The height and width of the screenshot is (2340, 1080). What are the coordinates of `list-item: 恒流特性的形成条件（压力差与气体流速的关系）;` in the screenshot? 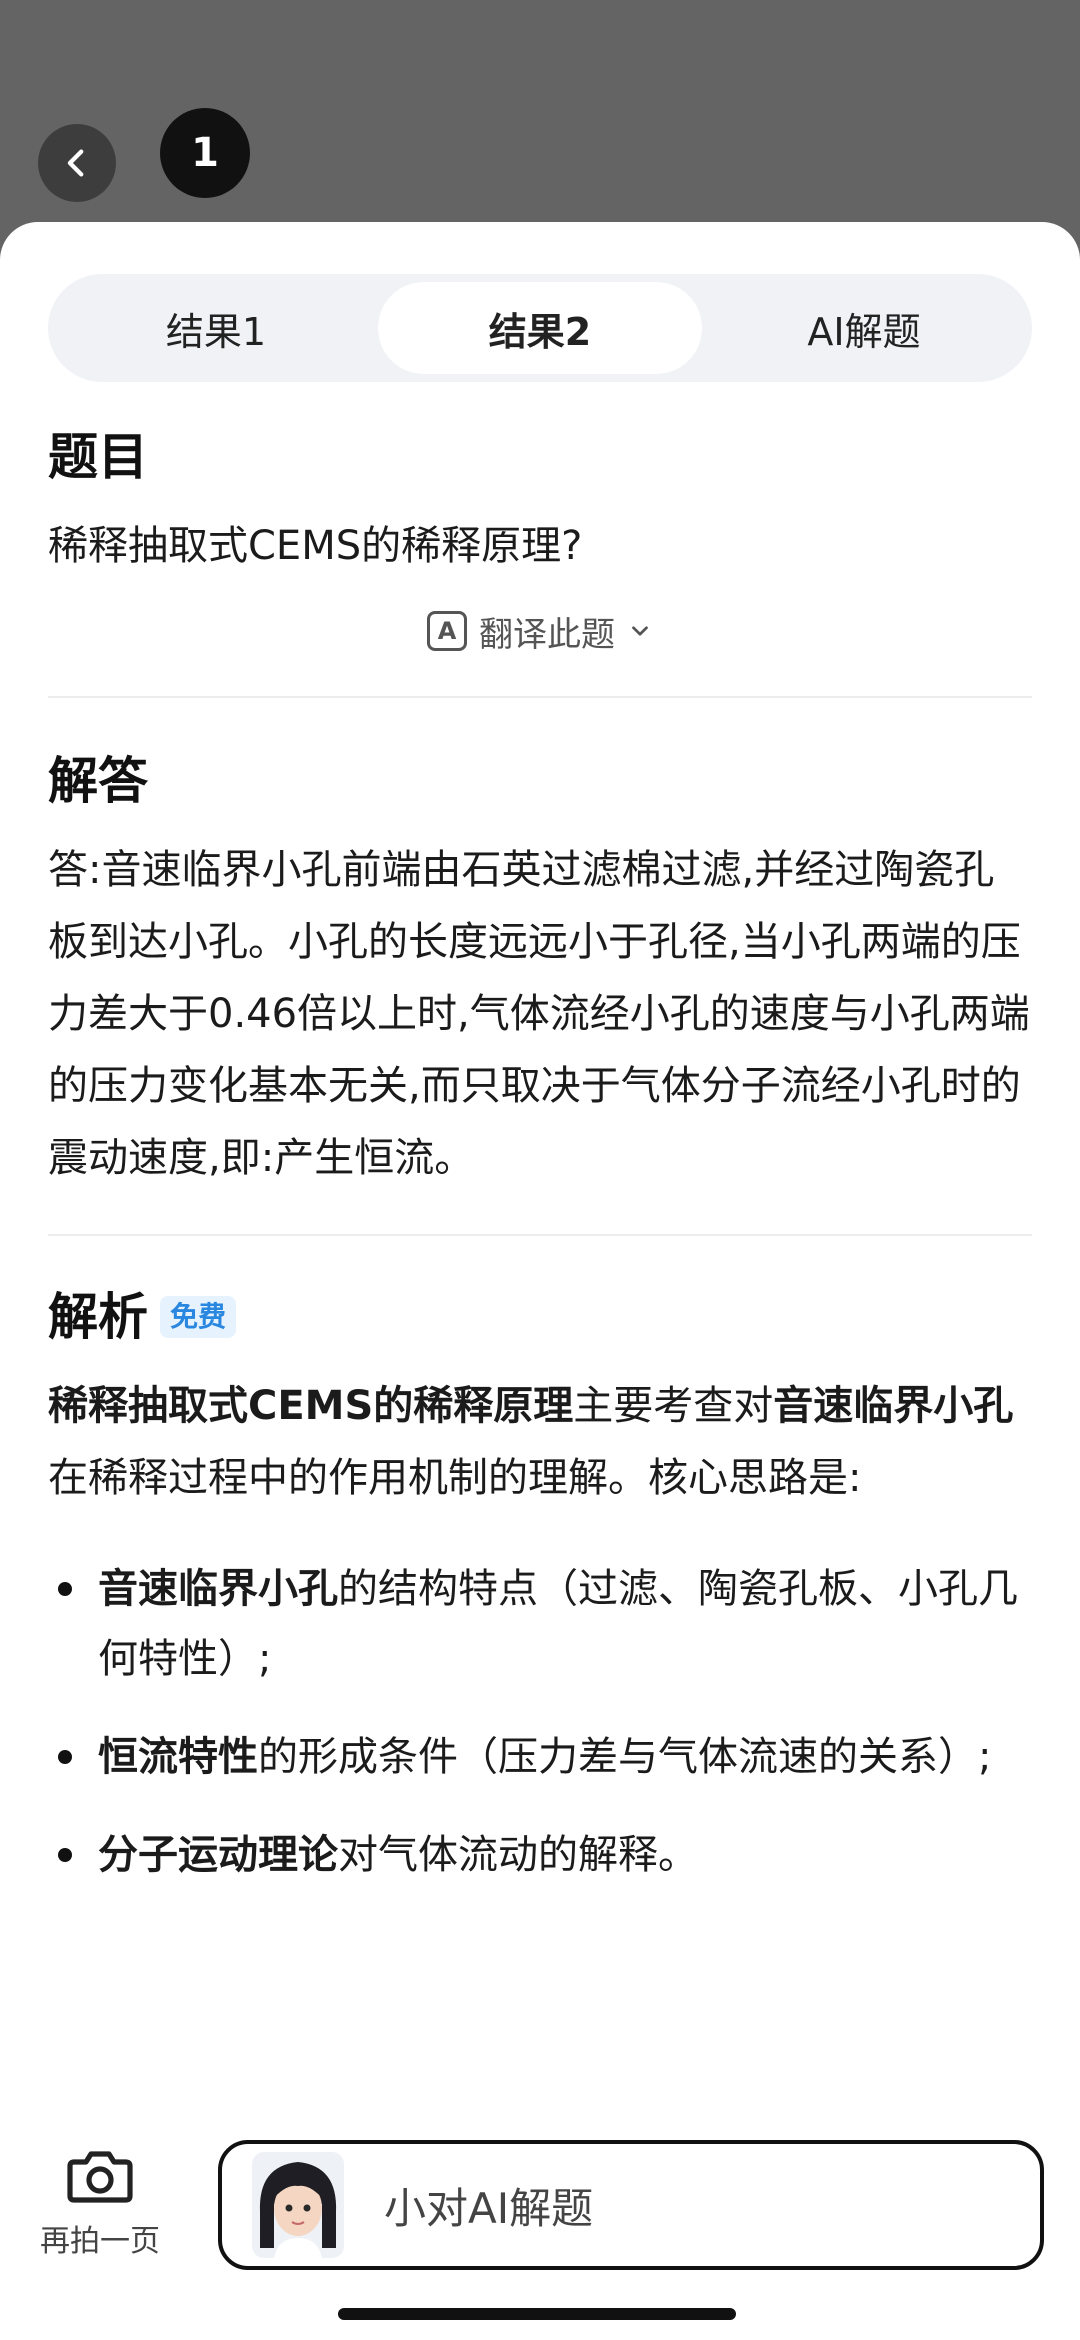 It's located at (540, 1757).